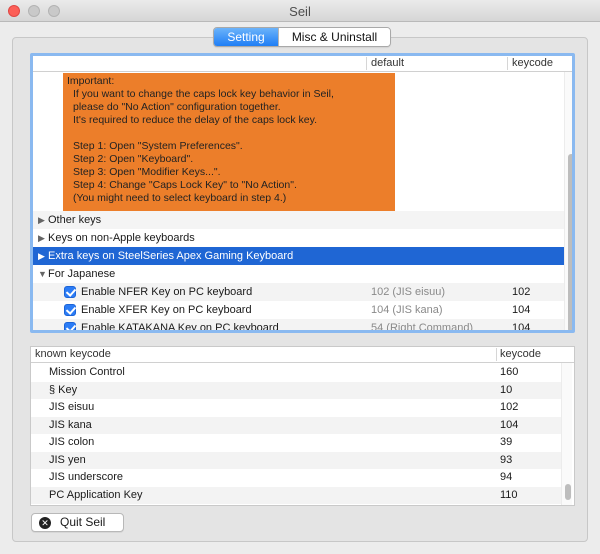 This screenshot has height=554, width=600. I want to click on keycode-value: 104, so click(509, 424).